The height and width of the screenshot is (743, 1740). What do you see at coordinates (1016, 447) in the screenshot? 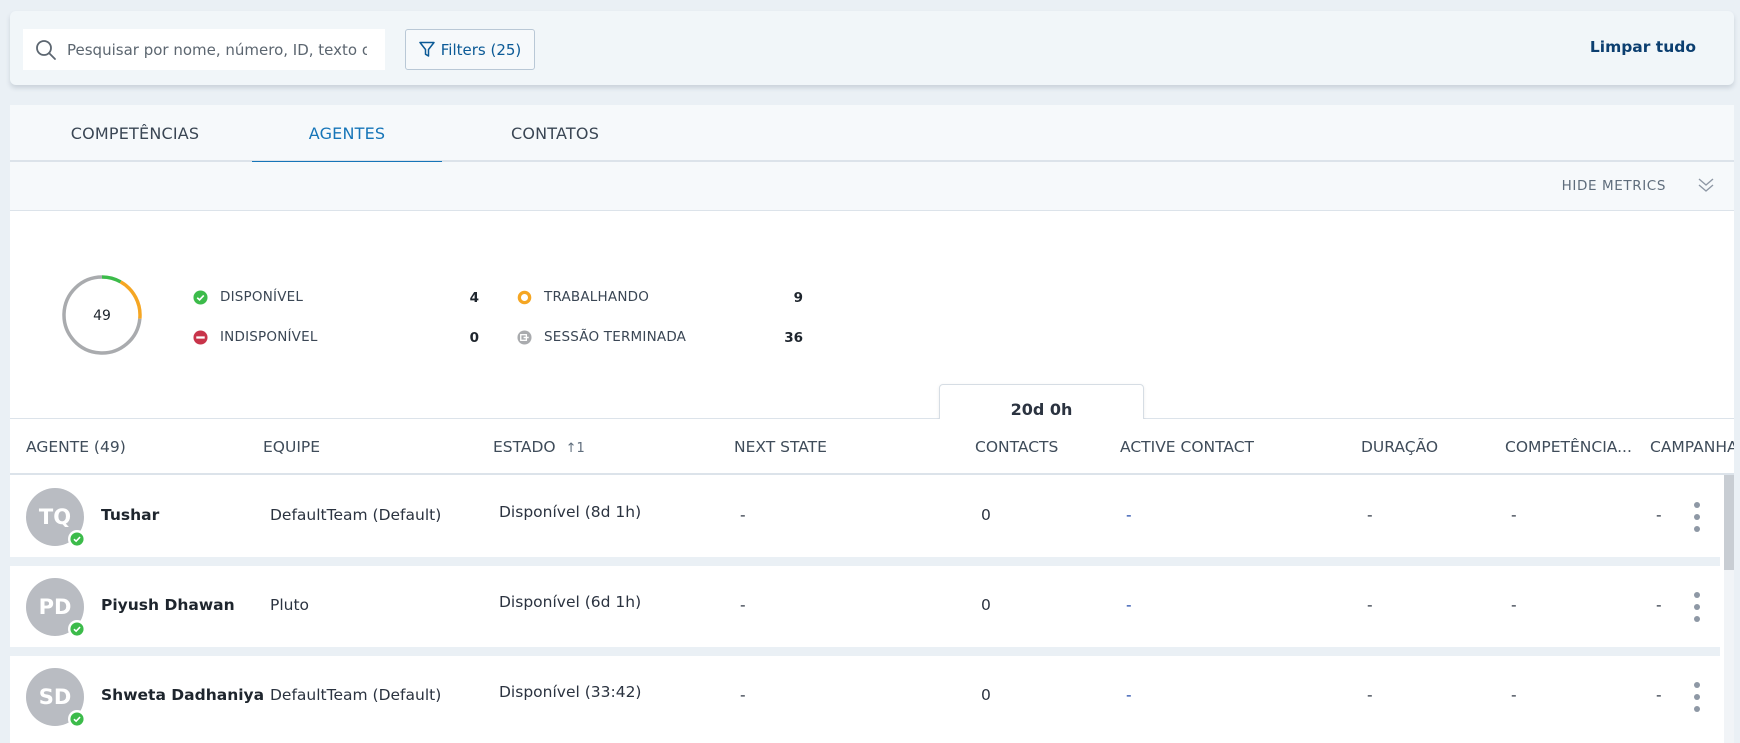
I see `col-contacts: CONTACTS` at bounding box center [1016, 447].